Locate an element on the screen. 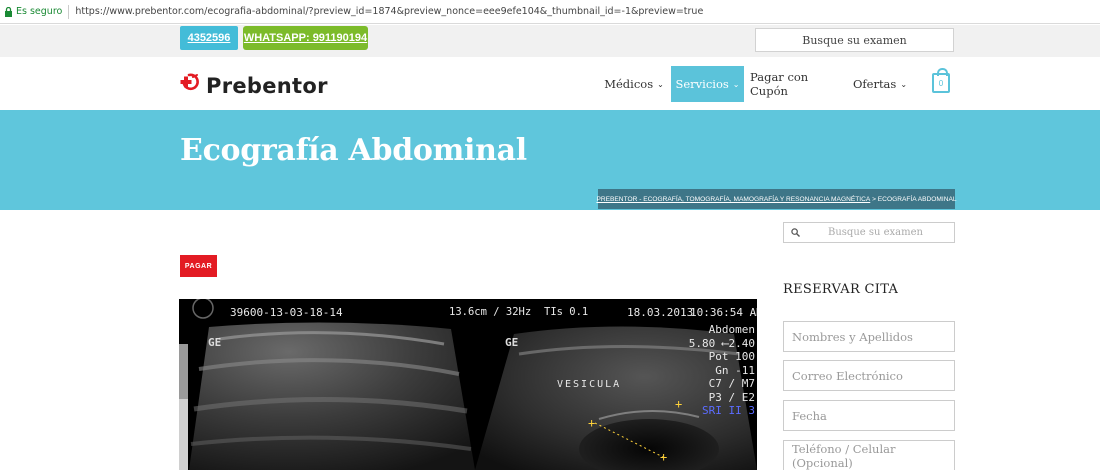 Image resolution: width=1100 pixels, height=470 pixels. reservar-heading: RESERVAR CITA is located at coordinates (841, 289).